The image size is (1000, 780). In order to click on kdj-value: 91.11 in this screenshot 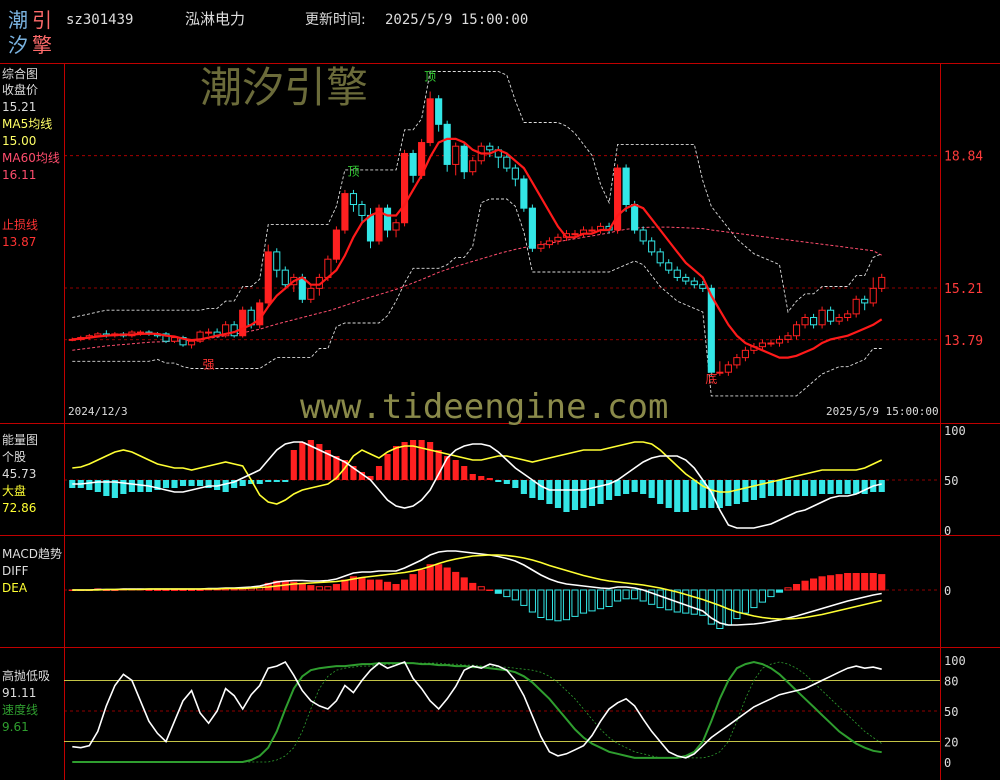, I will do `click(19, 693)`.